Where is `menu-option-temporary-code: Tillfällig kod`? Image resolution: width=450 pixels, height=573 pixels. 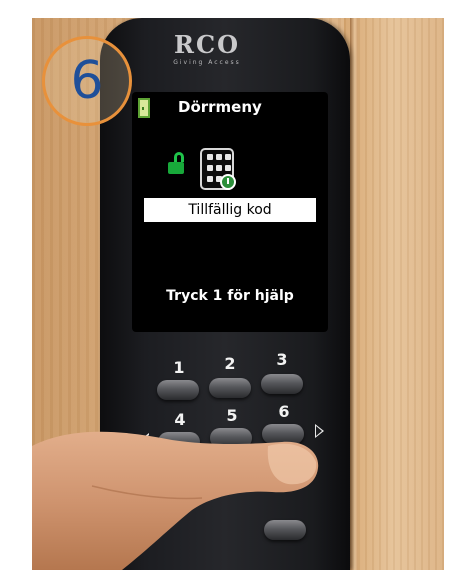
menu-option-temporary-code: Tillfällig kod is located at coordinates (230, 210).